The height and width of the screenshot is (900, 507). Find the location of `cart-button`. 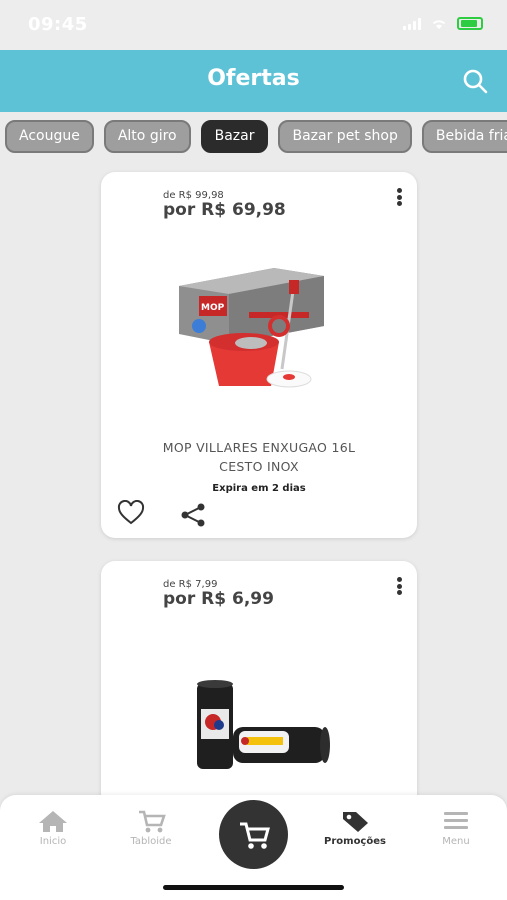

cart-button is located at coordinates (253, 834).